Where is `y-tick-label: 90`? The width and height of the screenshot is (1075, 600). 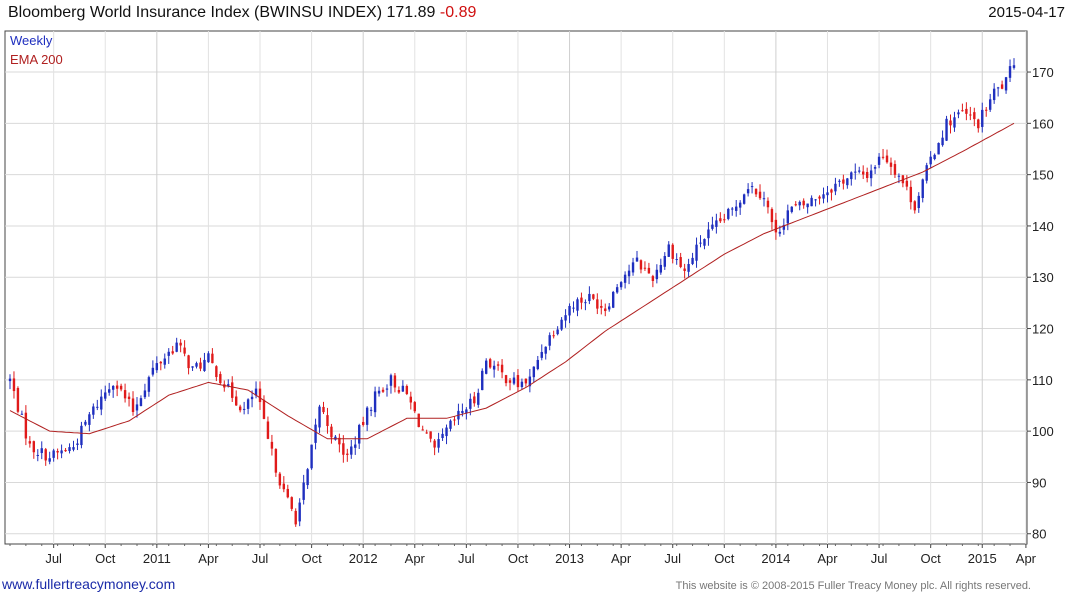
y-tick-label: 90 is located at coordinates (1039, 482).